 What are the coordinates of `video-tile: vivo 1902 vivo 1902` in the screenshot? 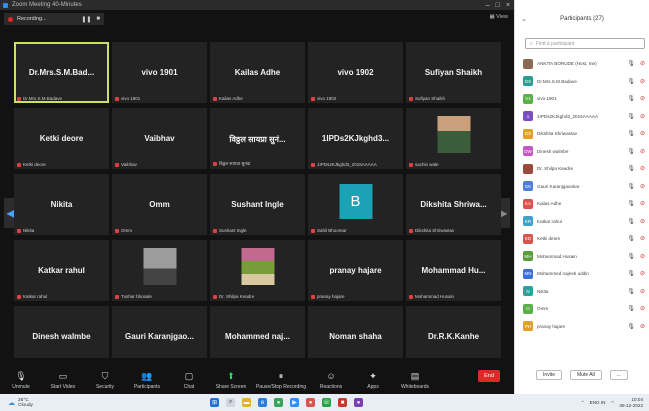 It's located at (355, 72).